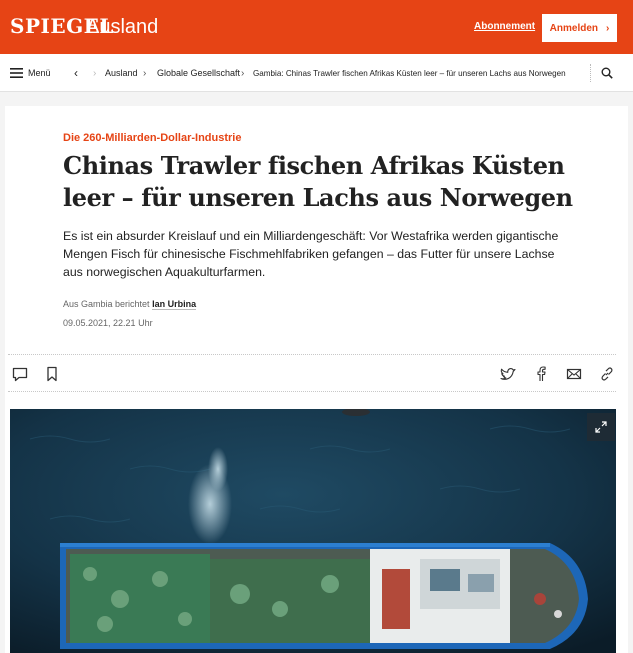 The height and width of the screenshot is (653, 633). Describe the element at coordinates (52, 374) in the screenshot. I see `bookmark-icon` at that location.